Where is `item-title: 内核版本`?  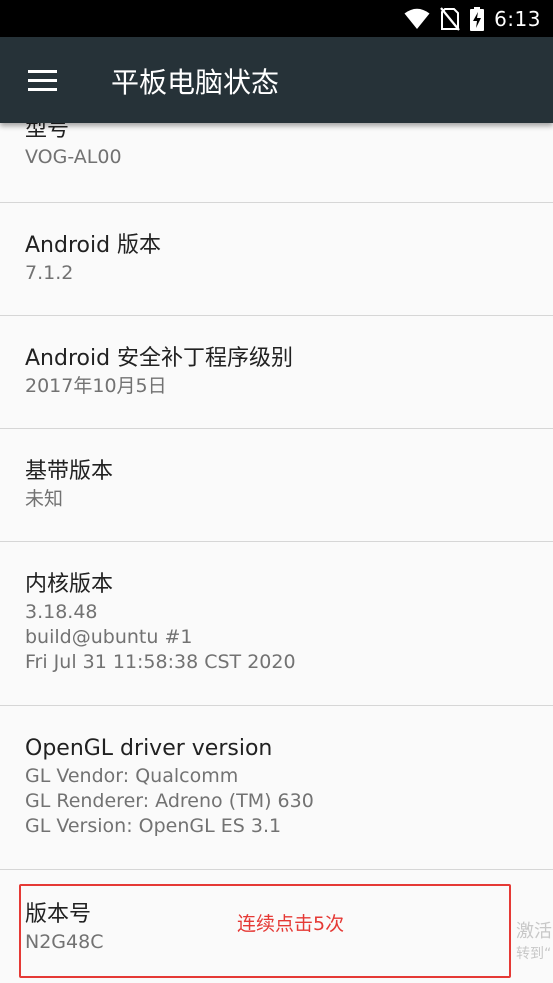 item-title: 内核版本 is located at coordinates (69, 584).